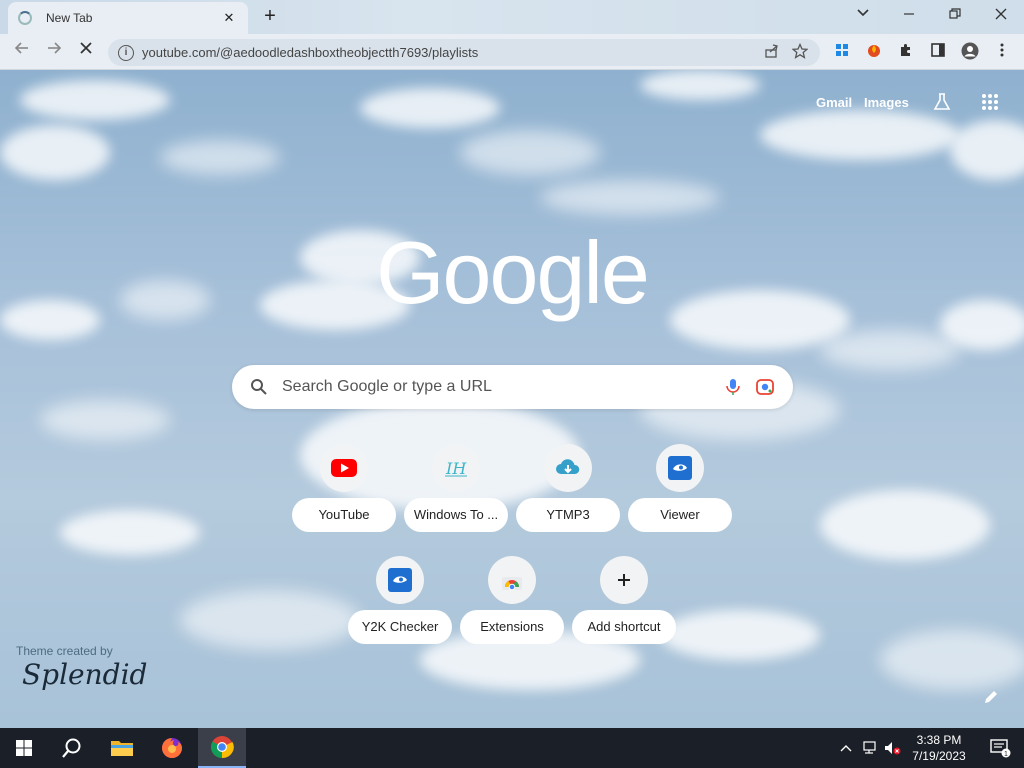  I want to click on pencil-icon, so click(991, 697).